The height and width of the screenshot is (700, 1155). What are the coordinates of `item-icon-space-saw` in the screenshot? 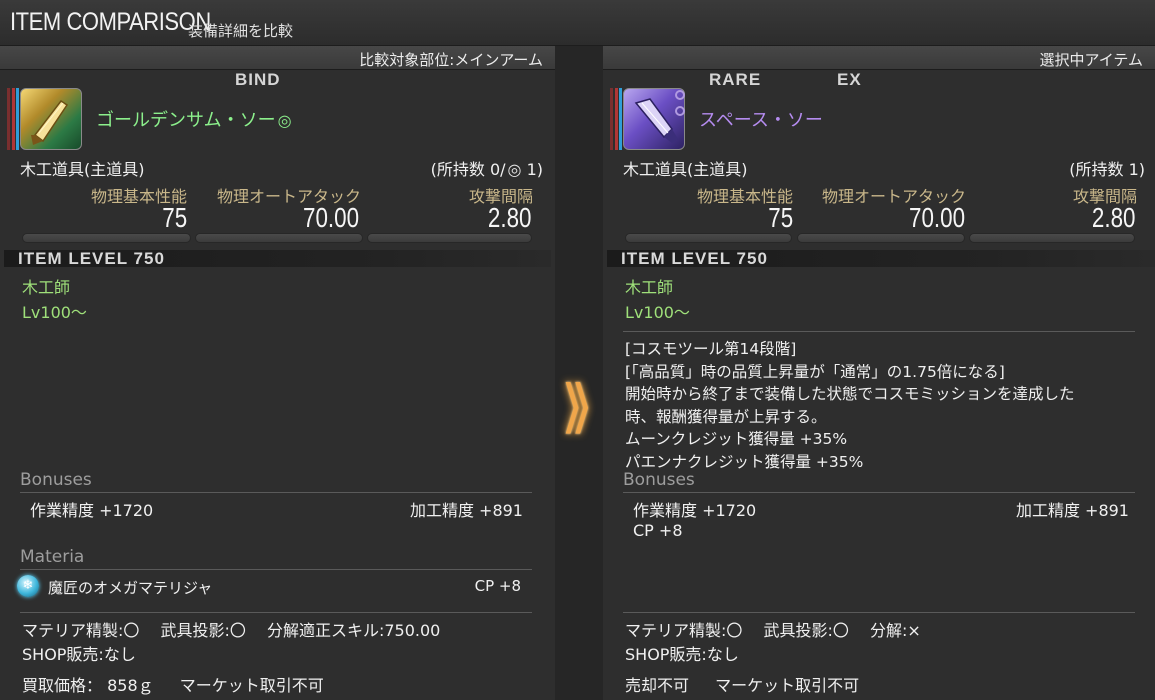 It's located at (647, 119).